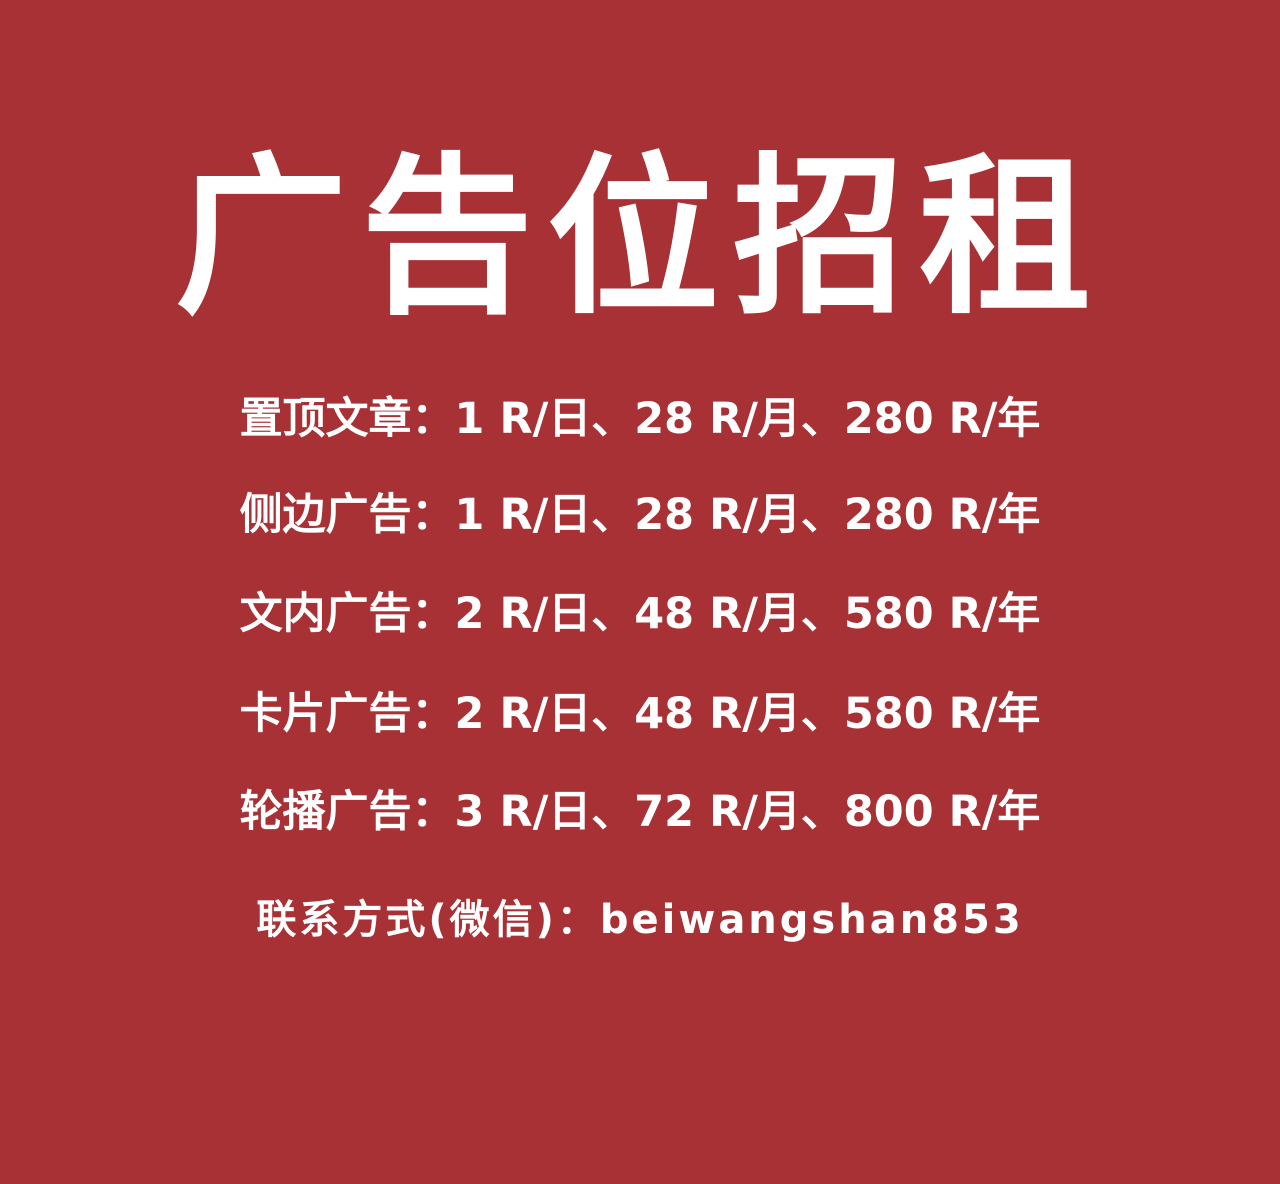  Describe the element at coordinates (640, 515) in the screenshot. I see `price-row-sidebar-ad: 侧边广告：1 R/日、28 R/月、280 R/年` at that location.